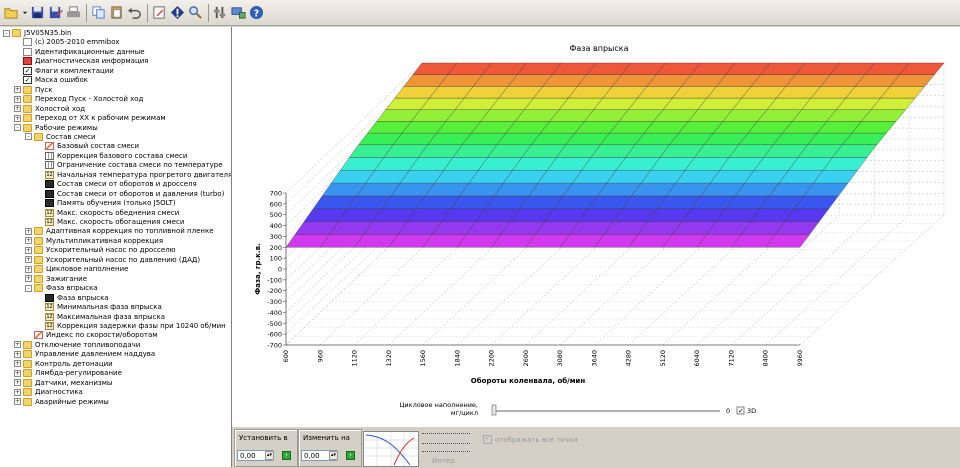 This screenshot has width=960, height=468. What do you see at coordinates (276, 248) in the screenshot?
I see `z-tick-label: 200` at bounding box center [276, 248].